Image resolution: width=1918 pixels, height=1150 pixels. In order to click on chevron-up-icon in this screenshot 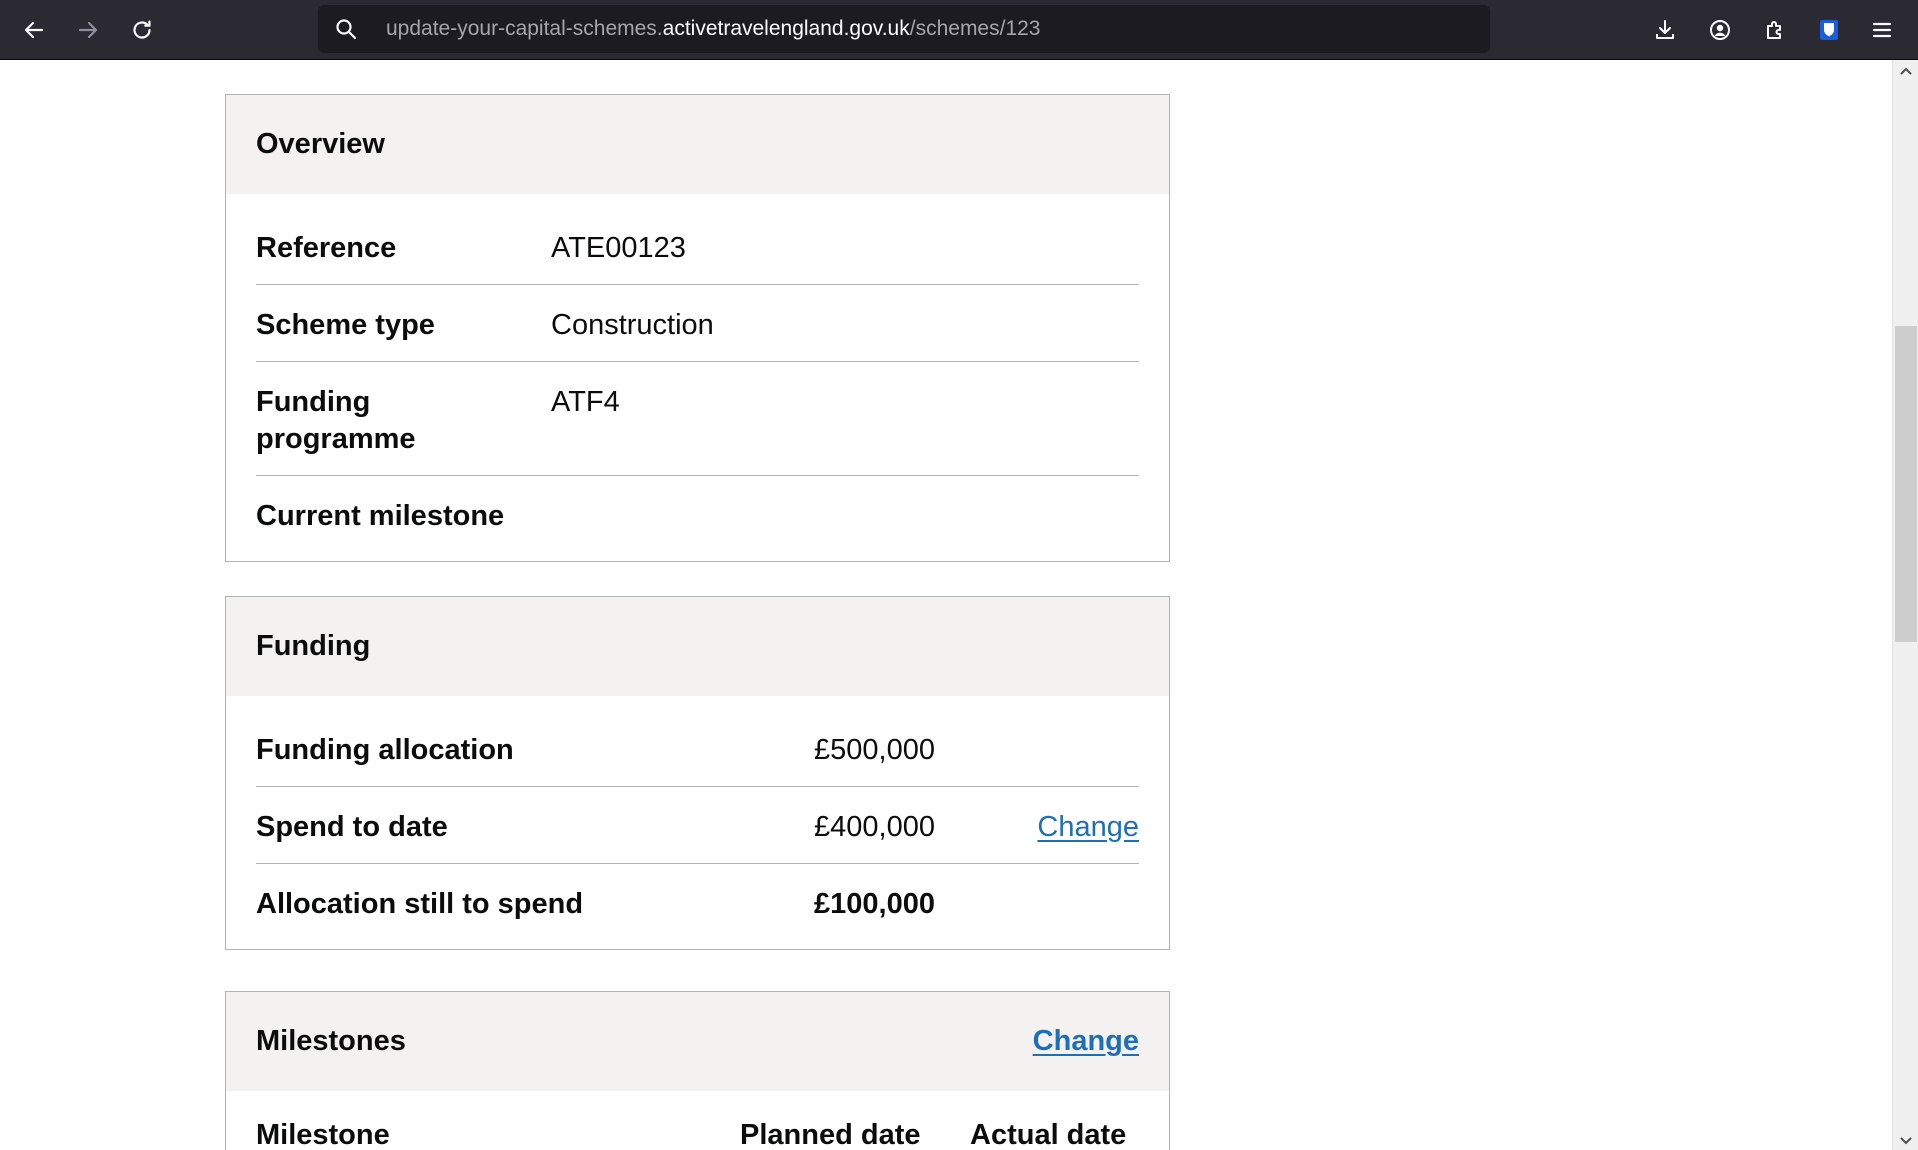, I will do `click(1906, 72)`.